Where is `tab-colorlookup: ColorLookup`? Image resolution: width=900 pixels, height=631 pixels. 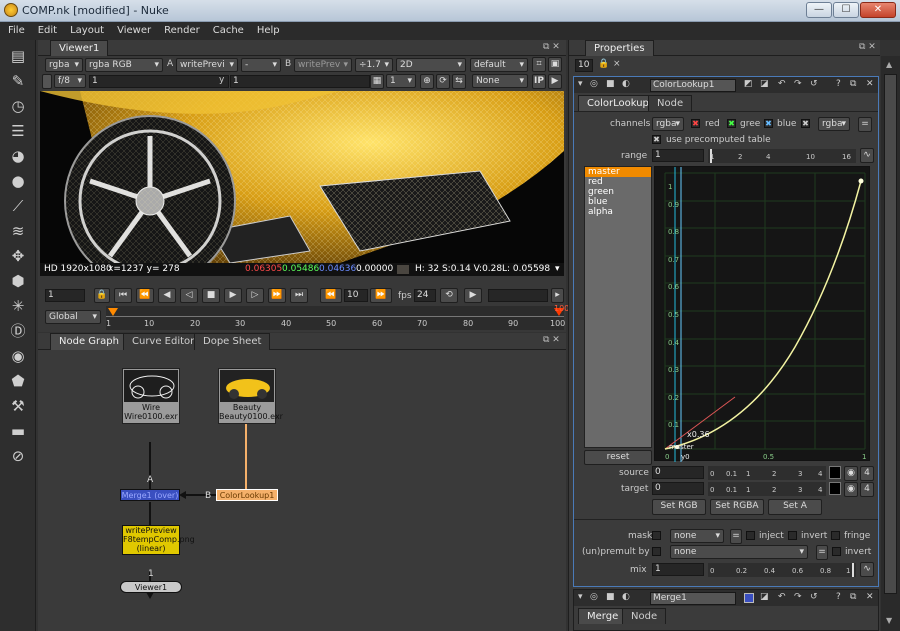 tab-colorlookup: ColorLookup is located at coordinates (618, 103).